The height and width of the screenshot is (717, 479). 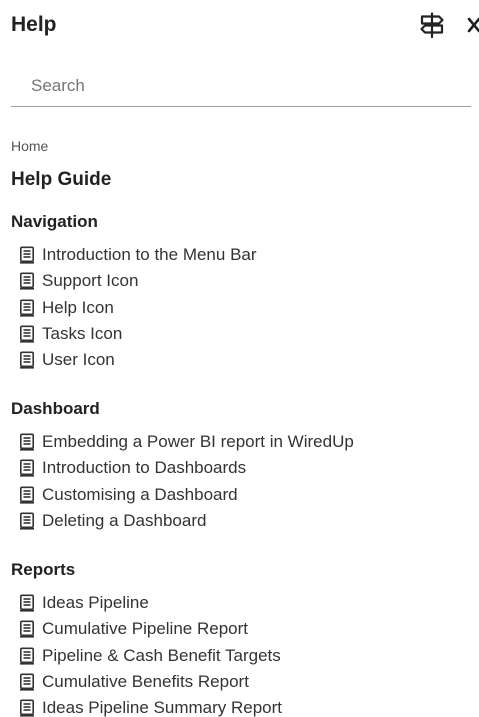 What do you see at coordinates (90, 281) in the screenshot?
I see `item-label: Support Icon` at bounding box center [90, 281].